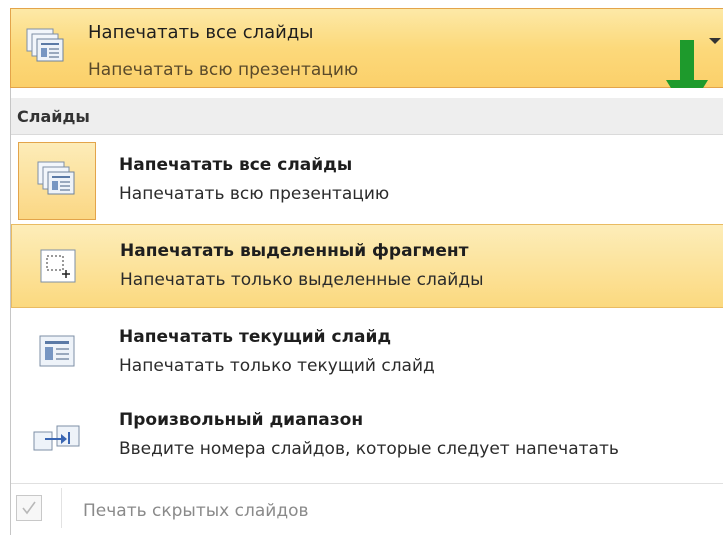 This screenshot has height=535, width=723. What do you see at coordinates (201, 32) in the screenshot?
I see `selector-title: Напечатать все слайды` at bounding box center [201, 32].